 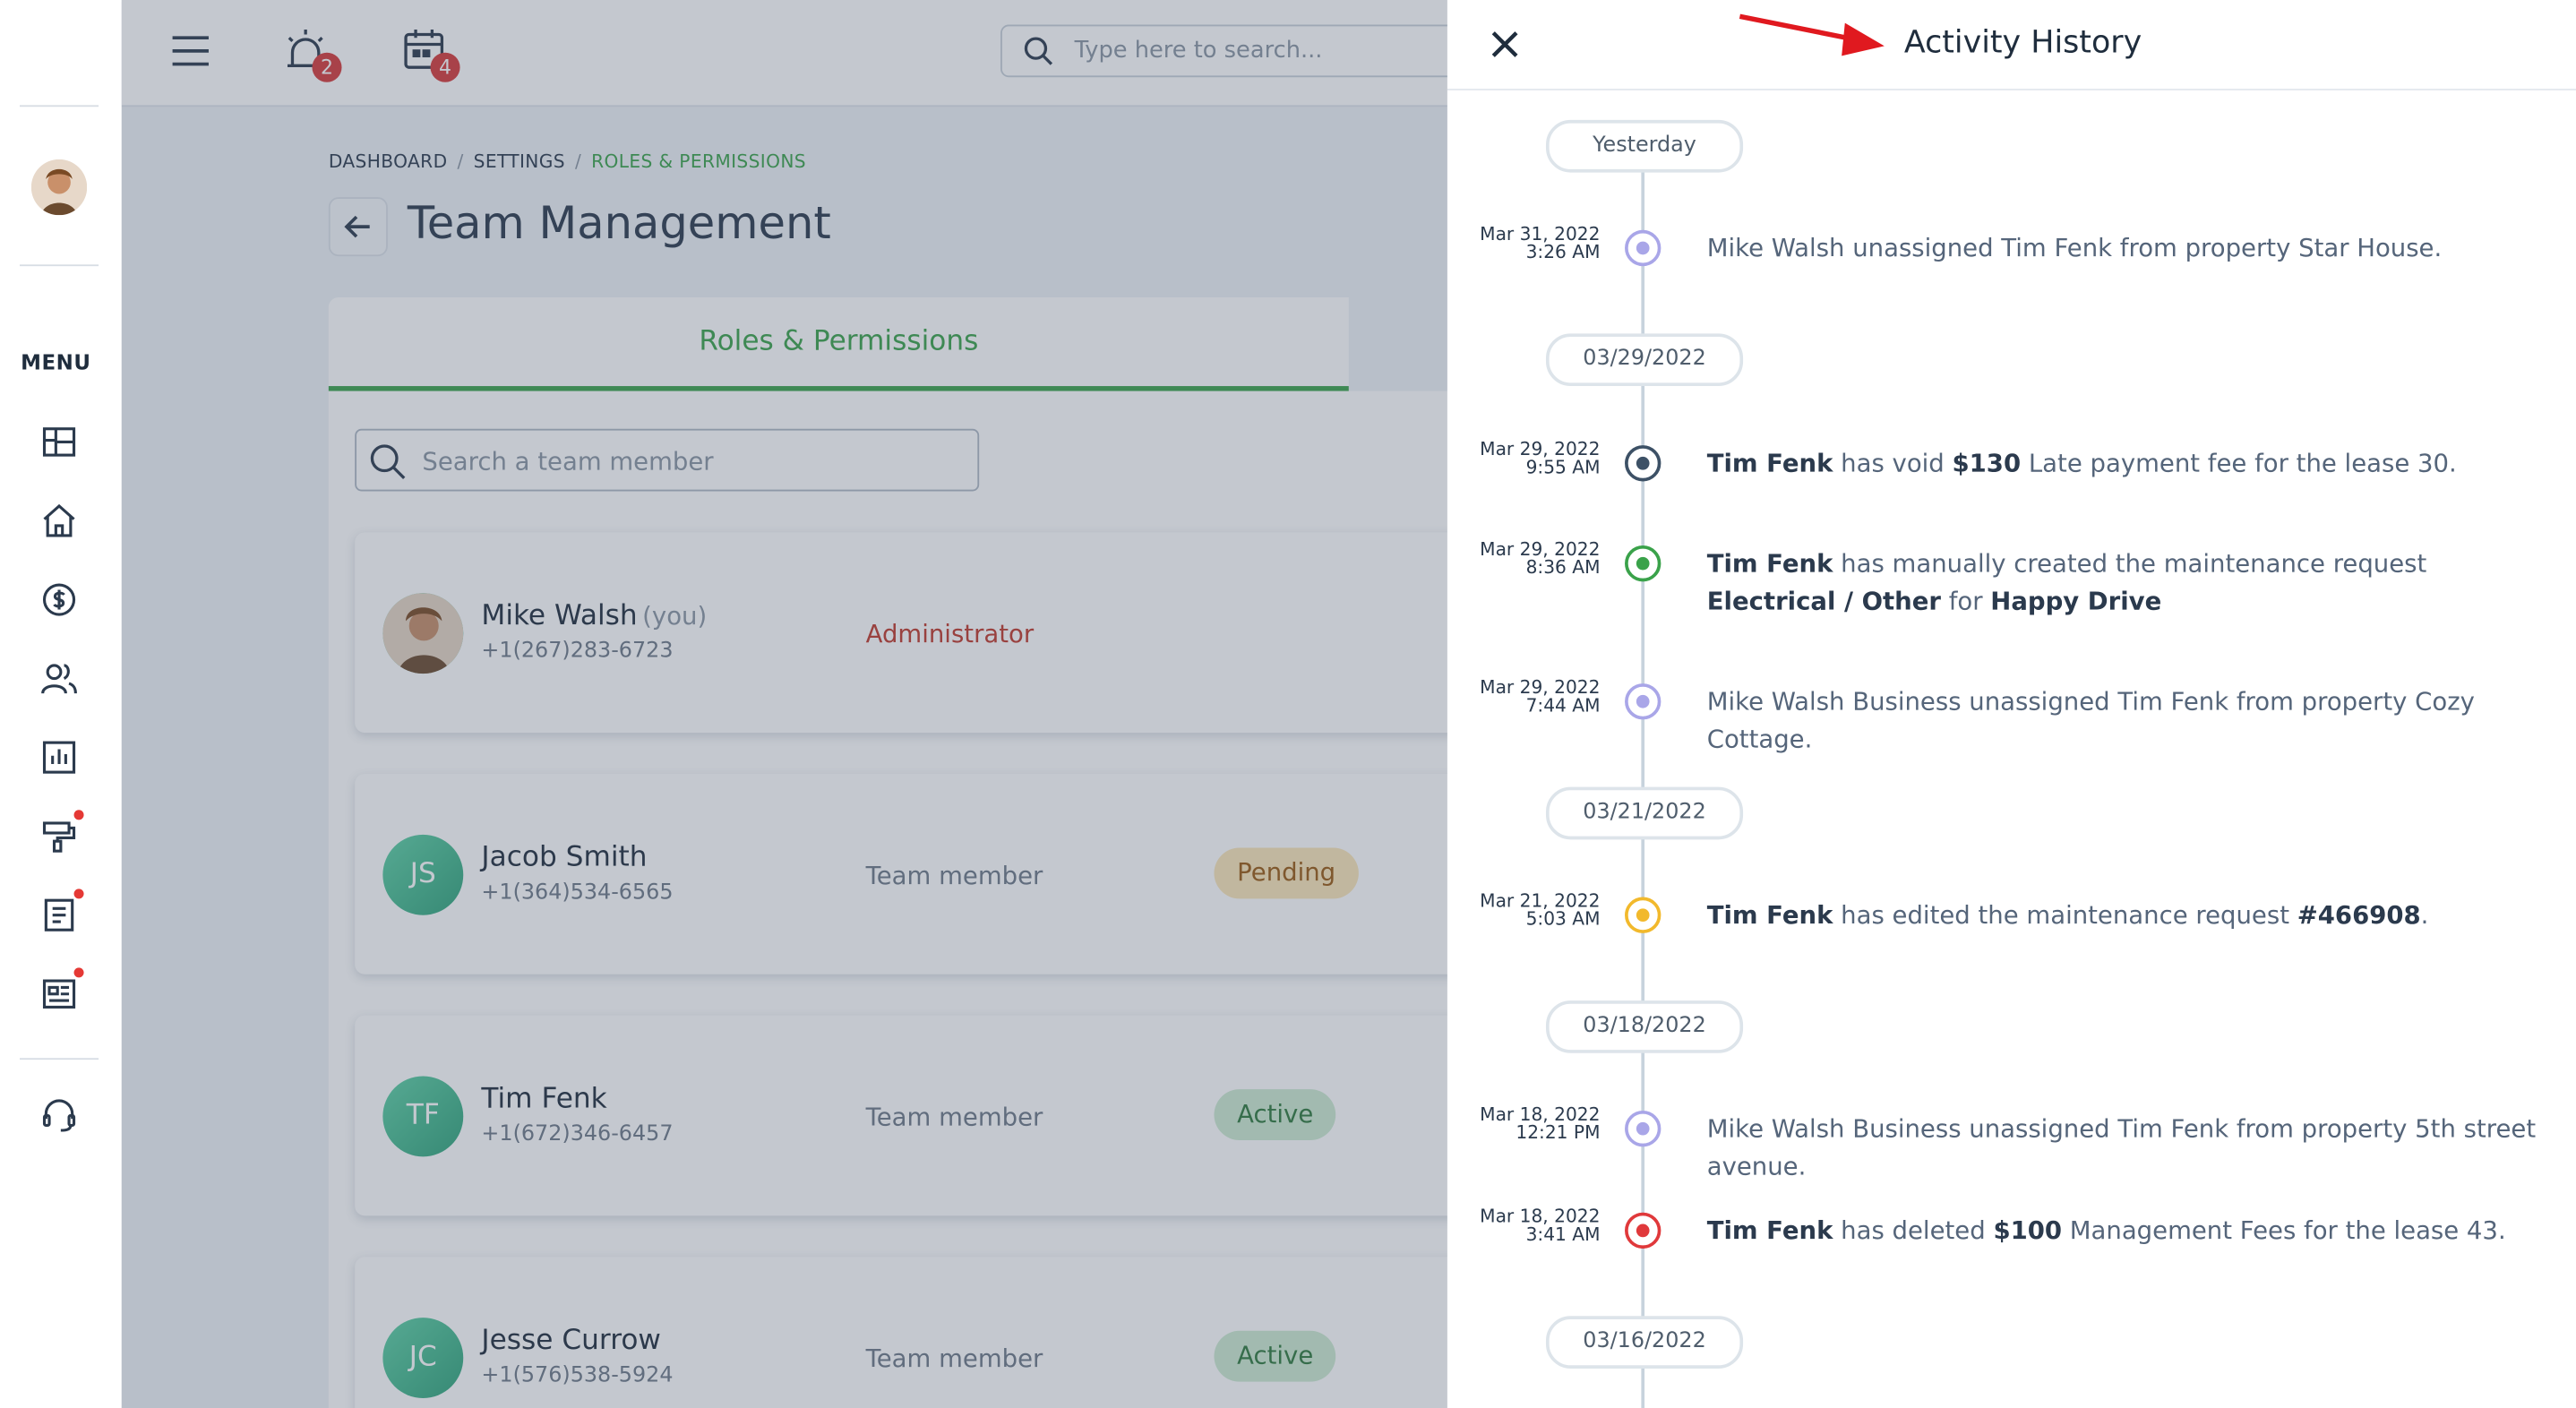 What do you see at coordinates (1540, 910) in the screenshot?
I see `event-timestamp: Mar 21, 2022 5:03 AM` at bounding box center [1540, 910].